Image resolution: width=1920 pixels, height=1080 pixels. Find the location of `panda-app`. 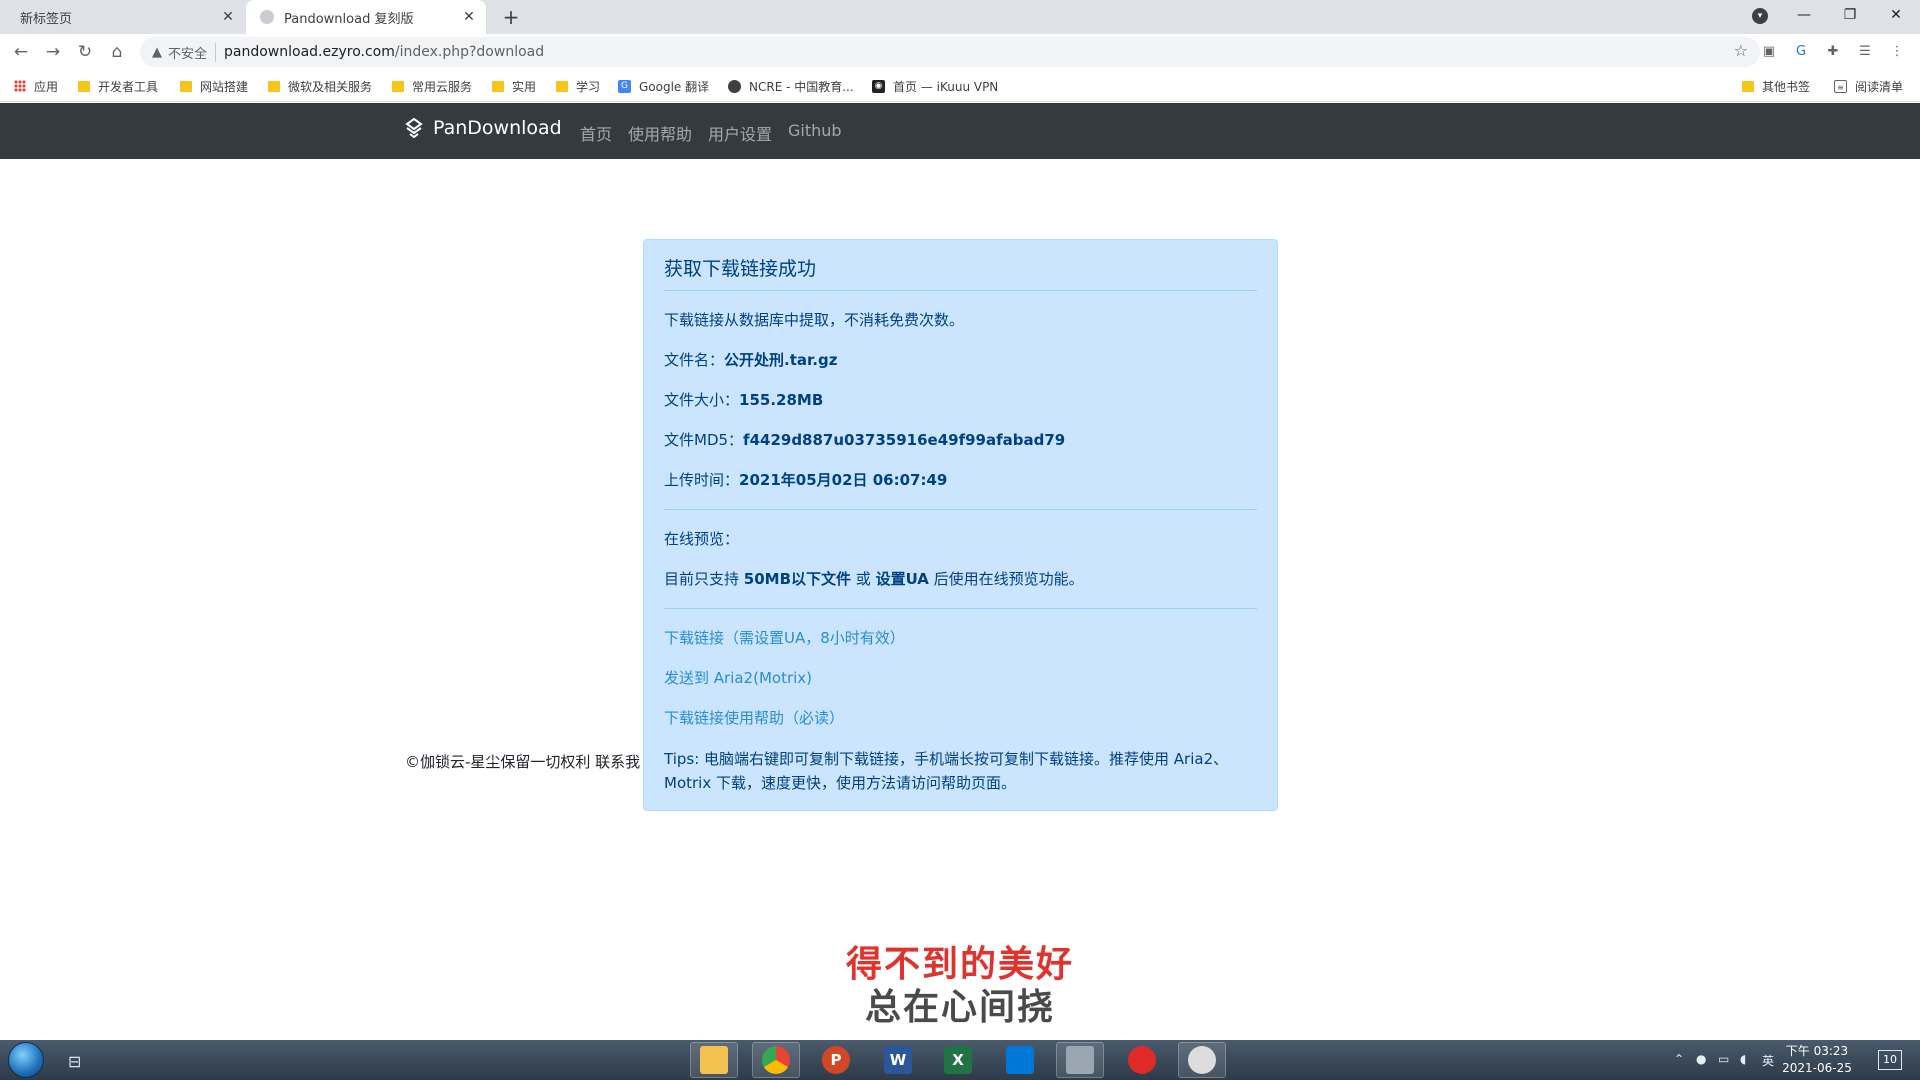

panda-app is located at coordinates (1202, 1060).